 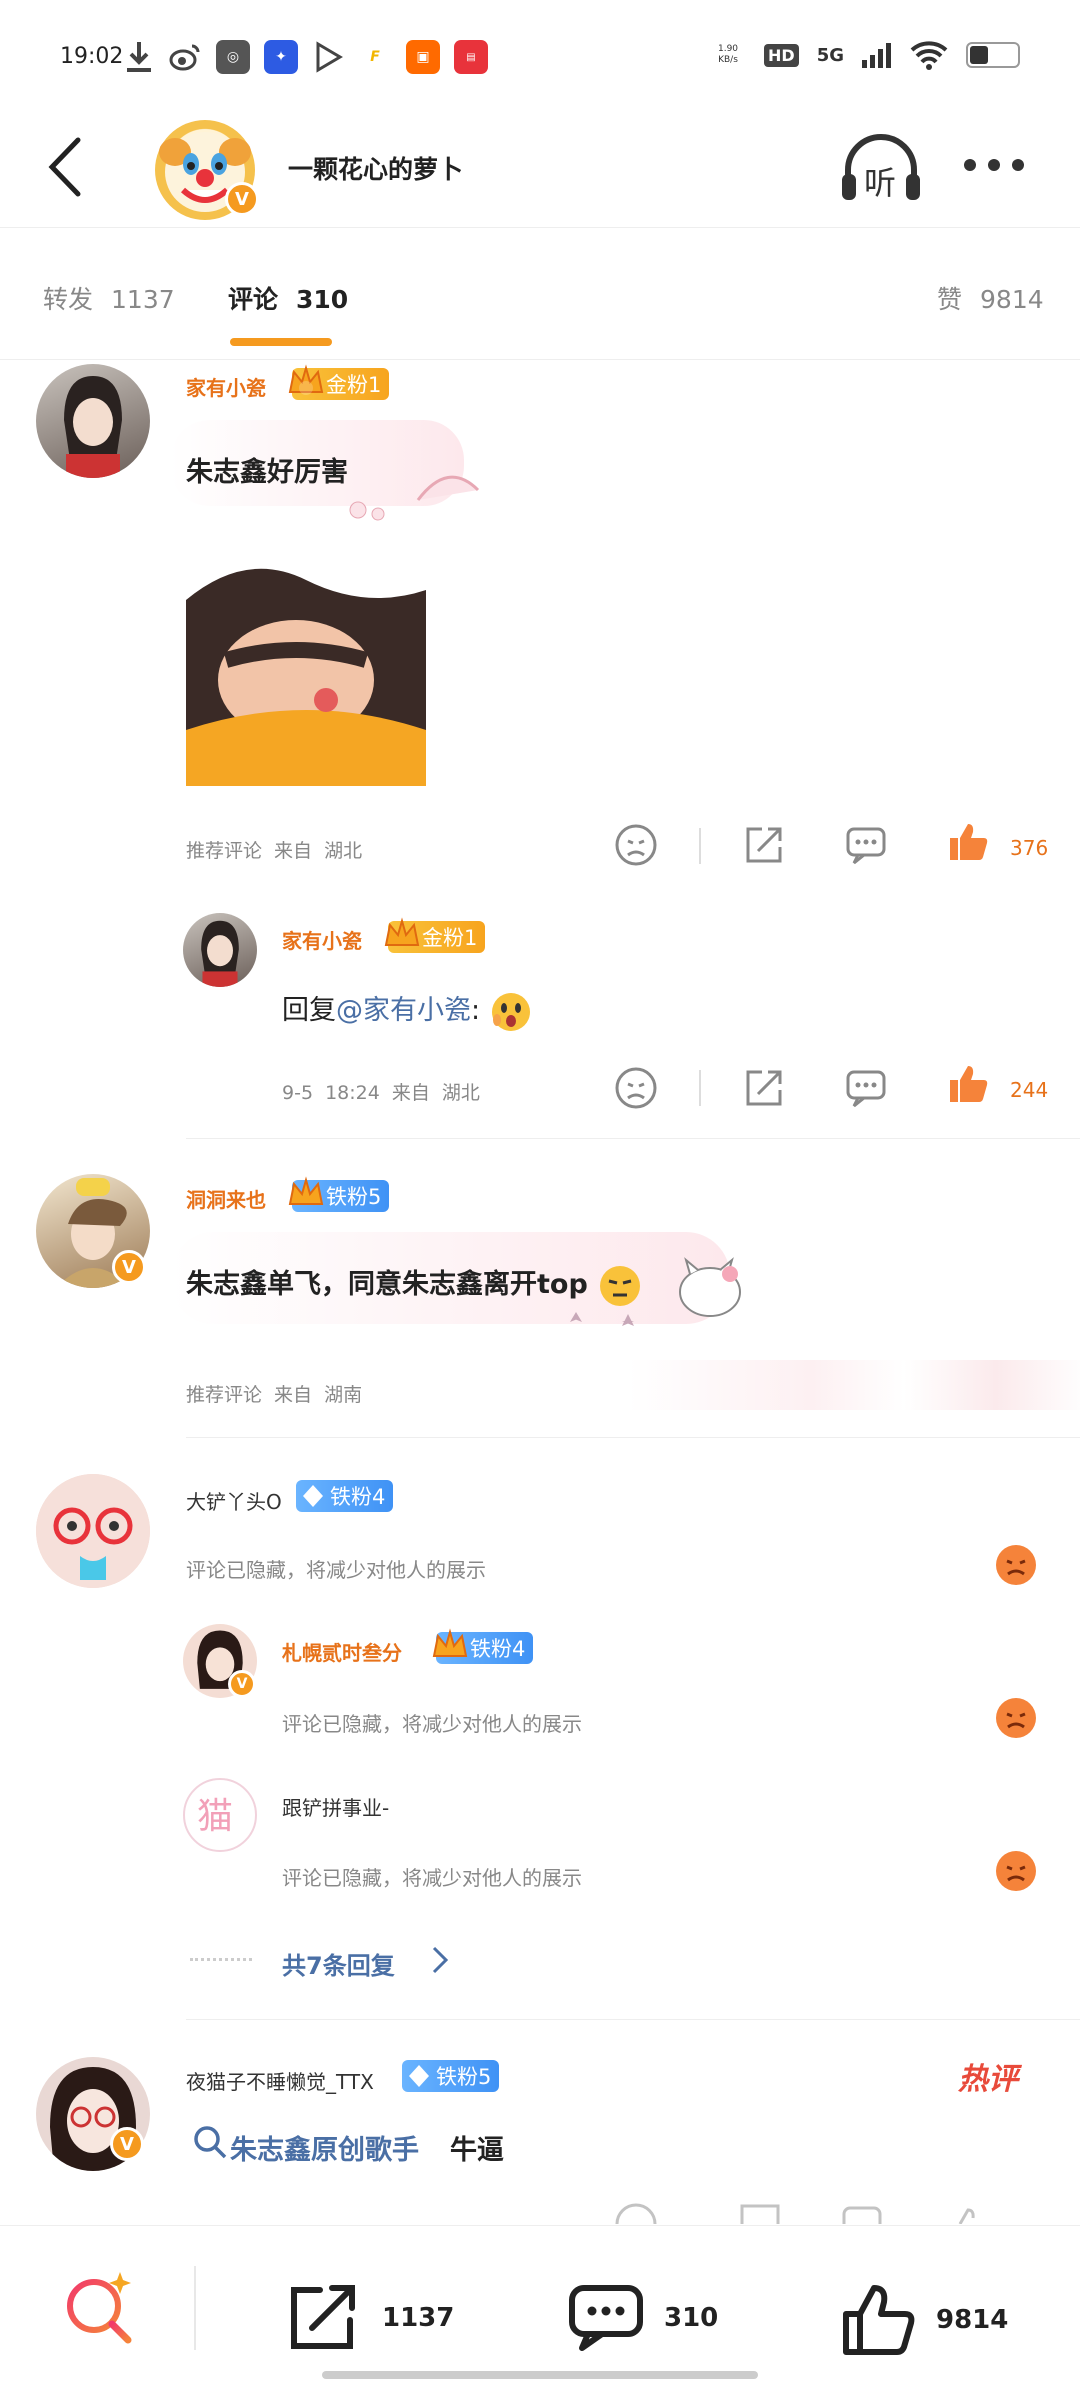 I want to click on hot-comment-tag: 热评, so click(x=988, y=2079).